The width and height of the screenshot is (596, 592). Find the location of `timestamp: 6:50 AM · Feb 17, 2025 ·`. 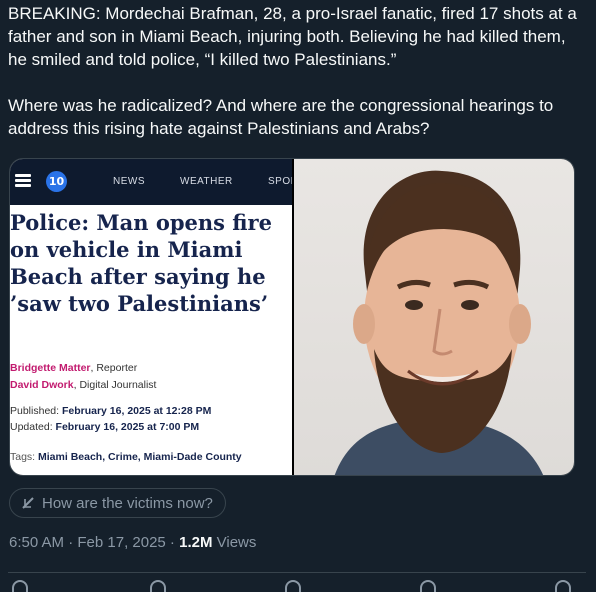

timestamp: 6:50 AM · Feb 17, 2025 · is located at coordinates (94, 542).